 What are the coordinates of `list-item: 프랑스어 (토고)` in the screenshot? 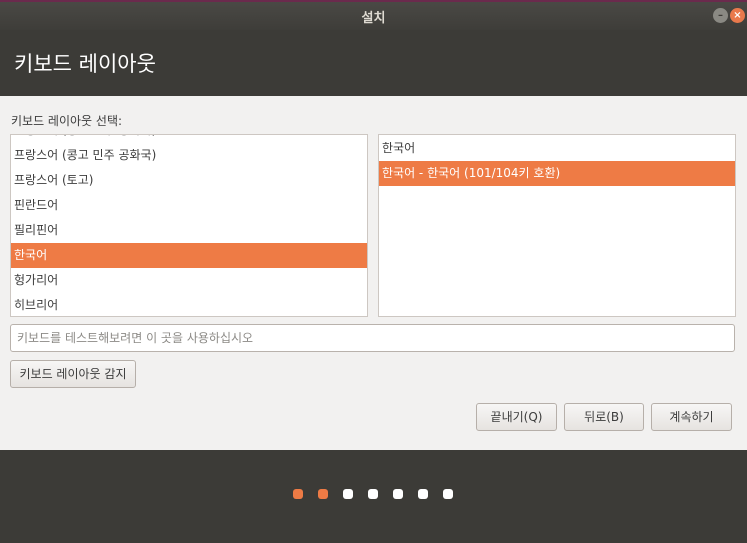 It's located at (189, 180).